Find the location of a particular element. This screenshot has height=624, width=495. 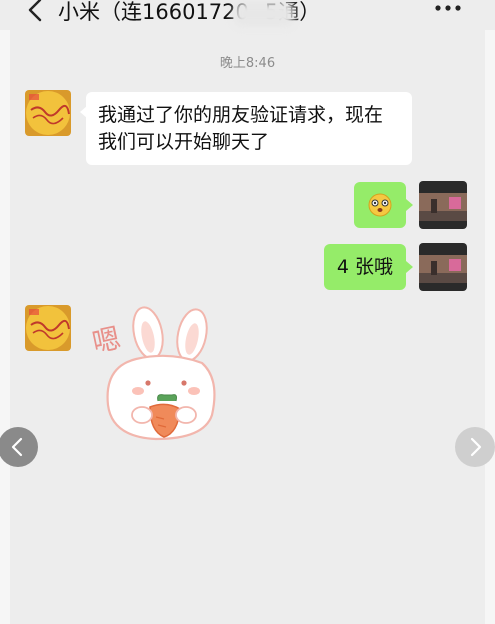

chevron-right-icon is located at coordinates (476, 447).